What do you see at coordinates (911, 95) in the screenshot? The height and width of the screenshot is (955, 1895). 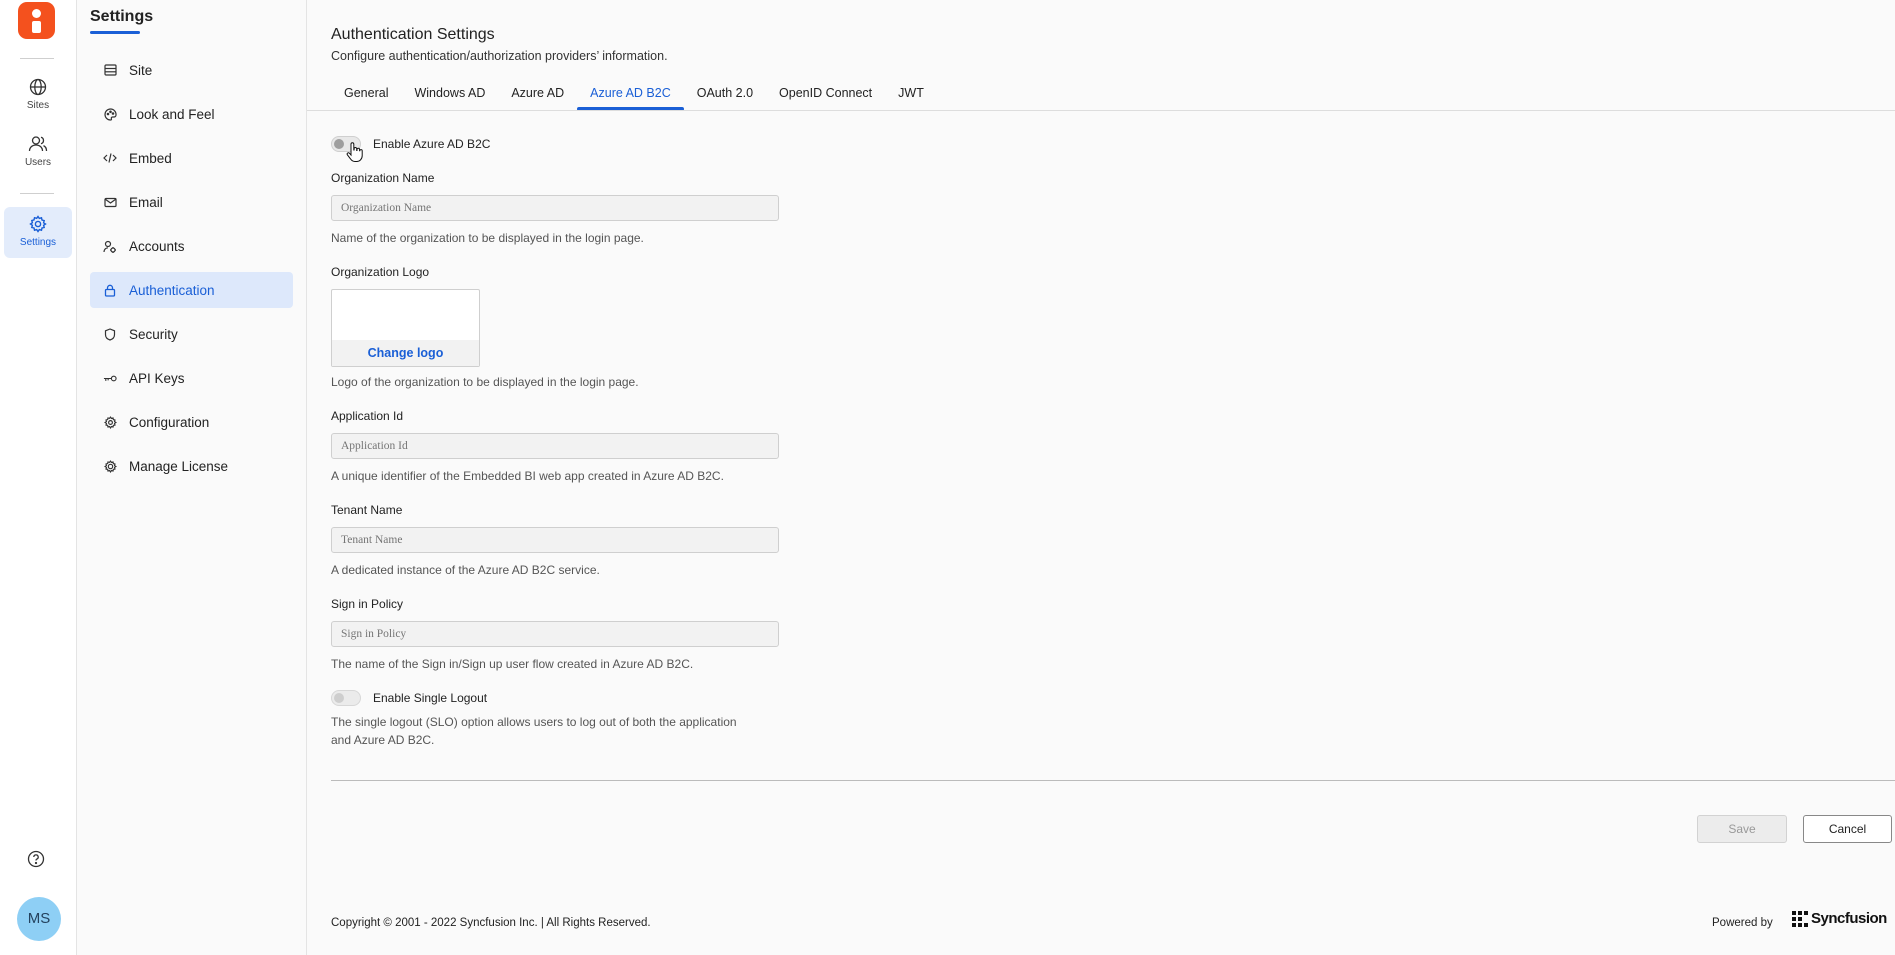 I see `tab-jwt: JWT` at bounding box center [911, 95].